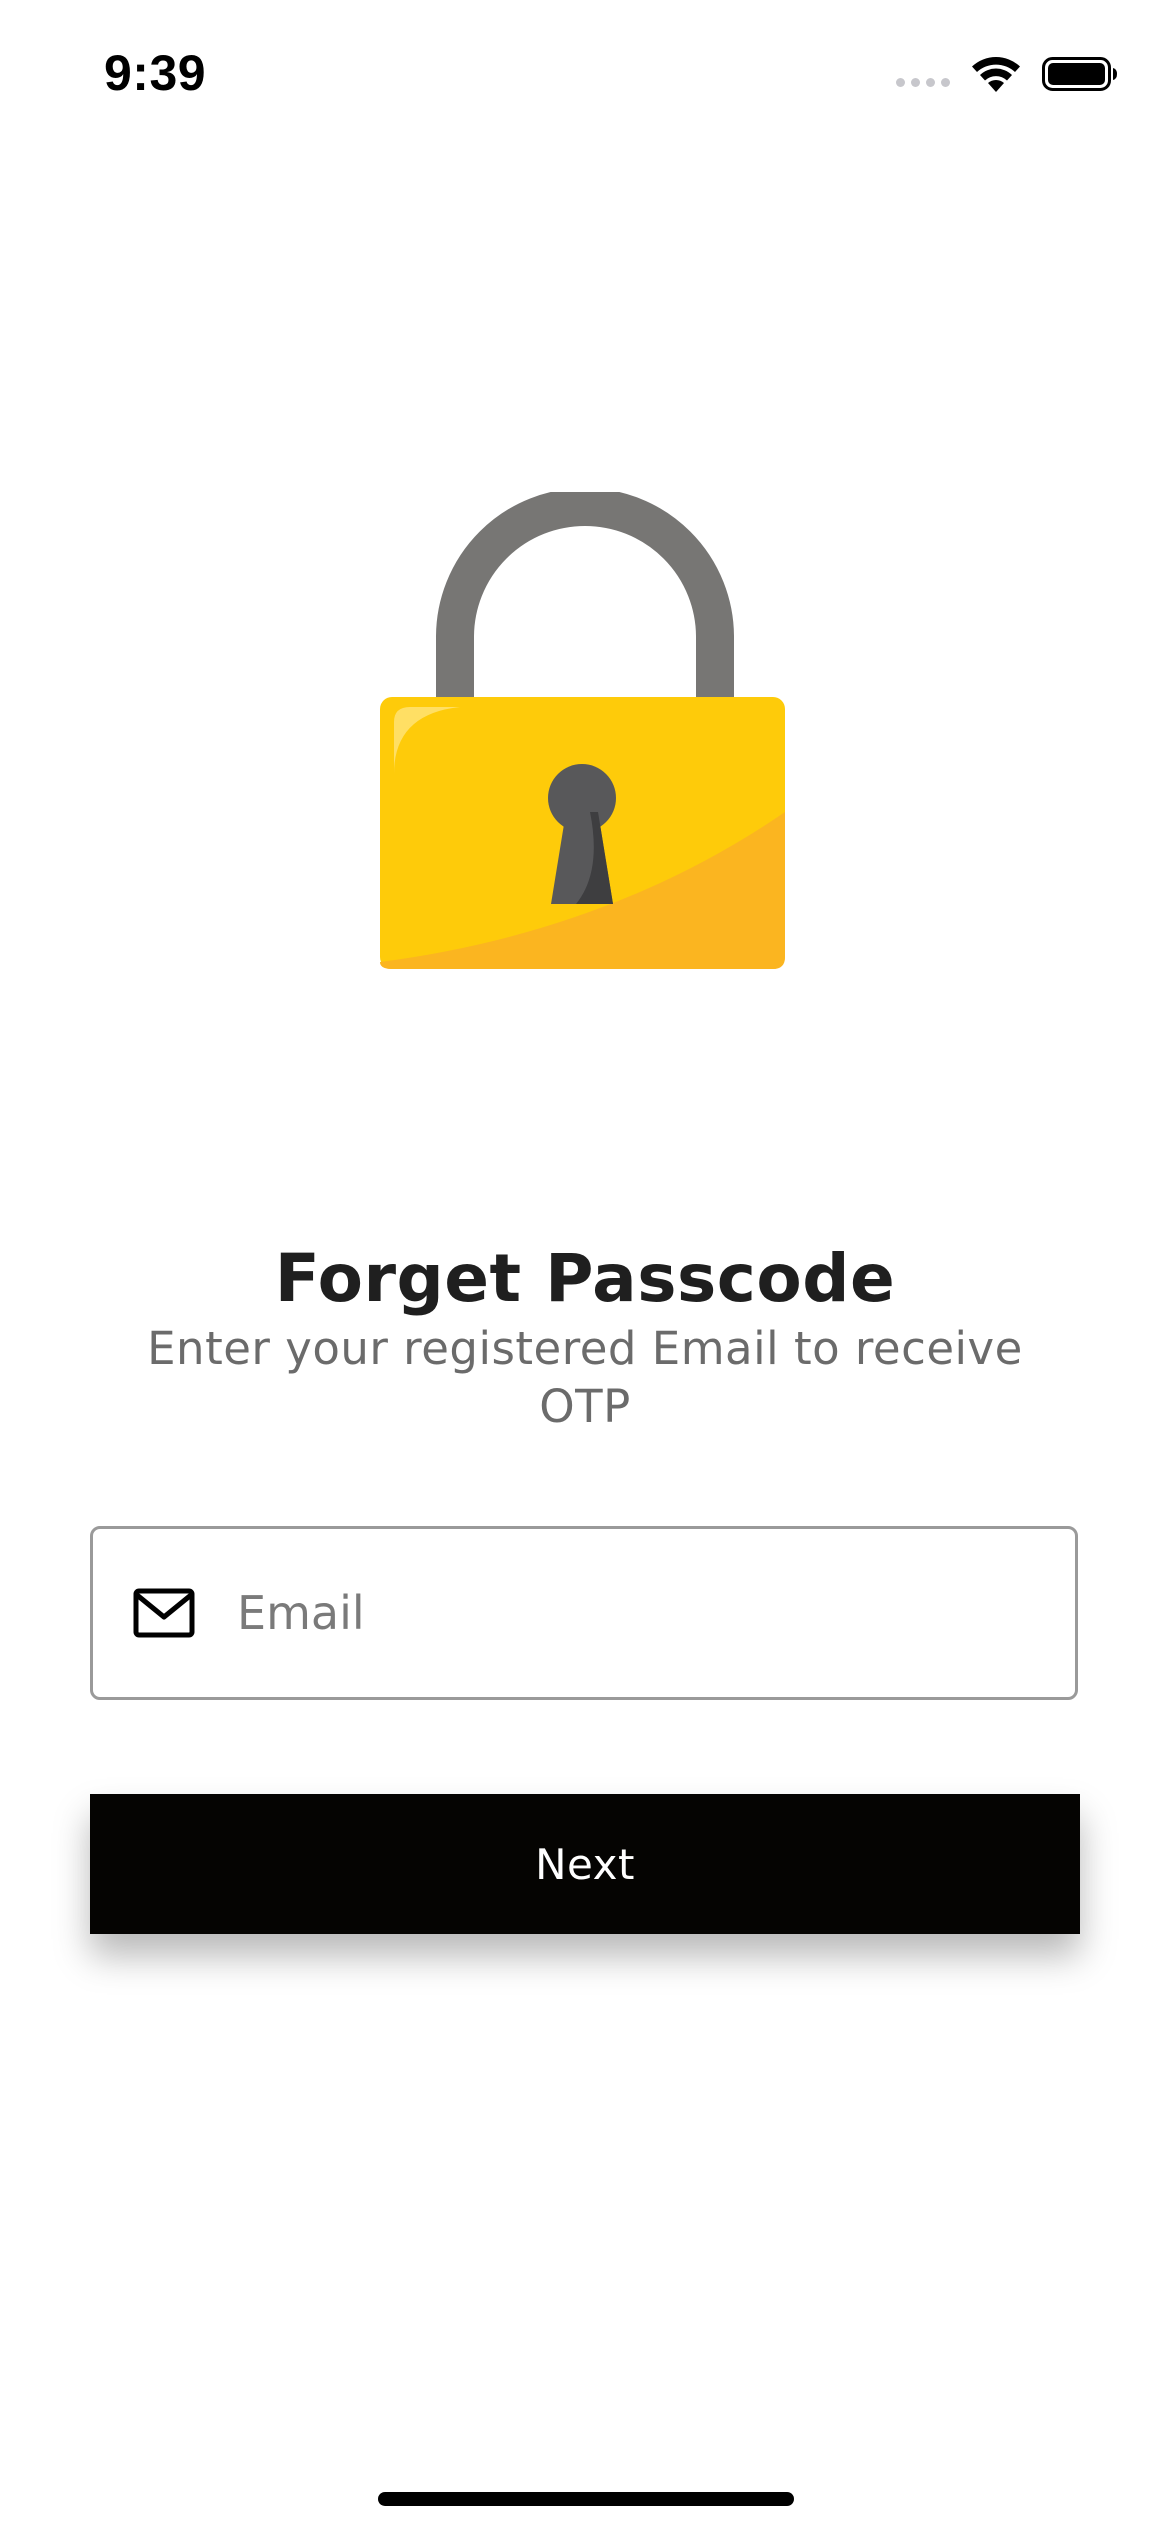  I want to click on email-input, so click(637, 1613).